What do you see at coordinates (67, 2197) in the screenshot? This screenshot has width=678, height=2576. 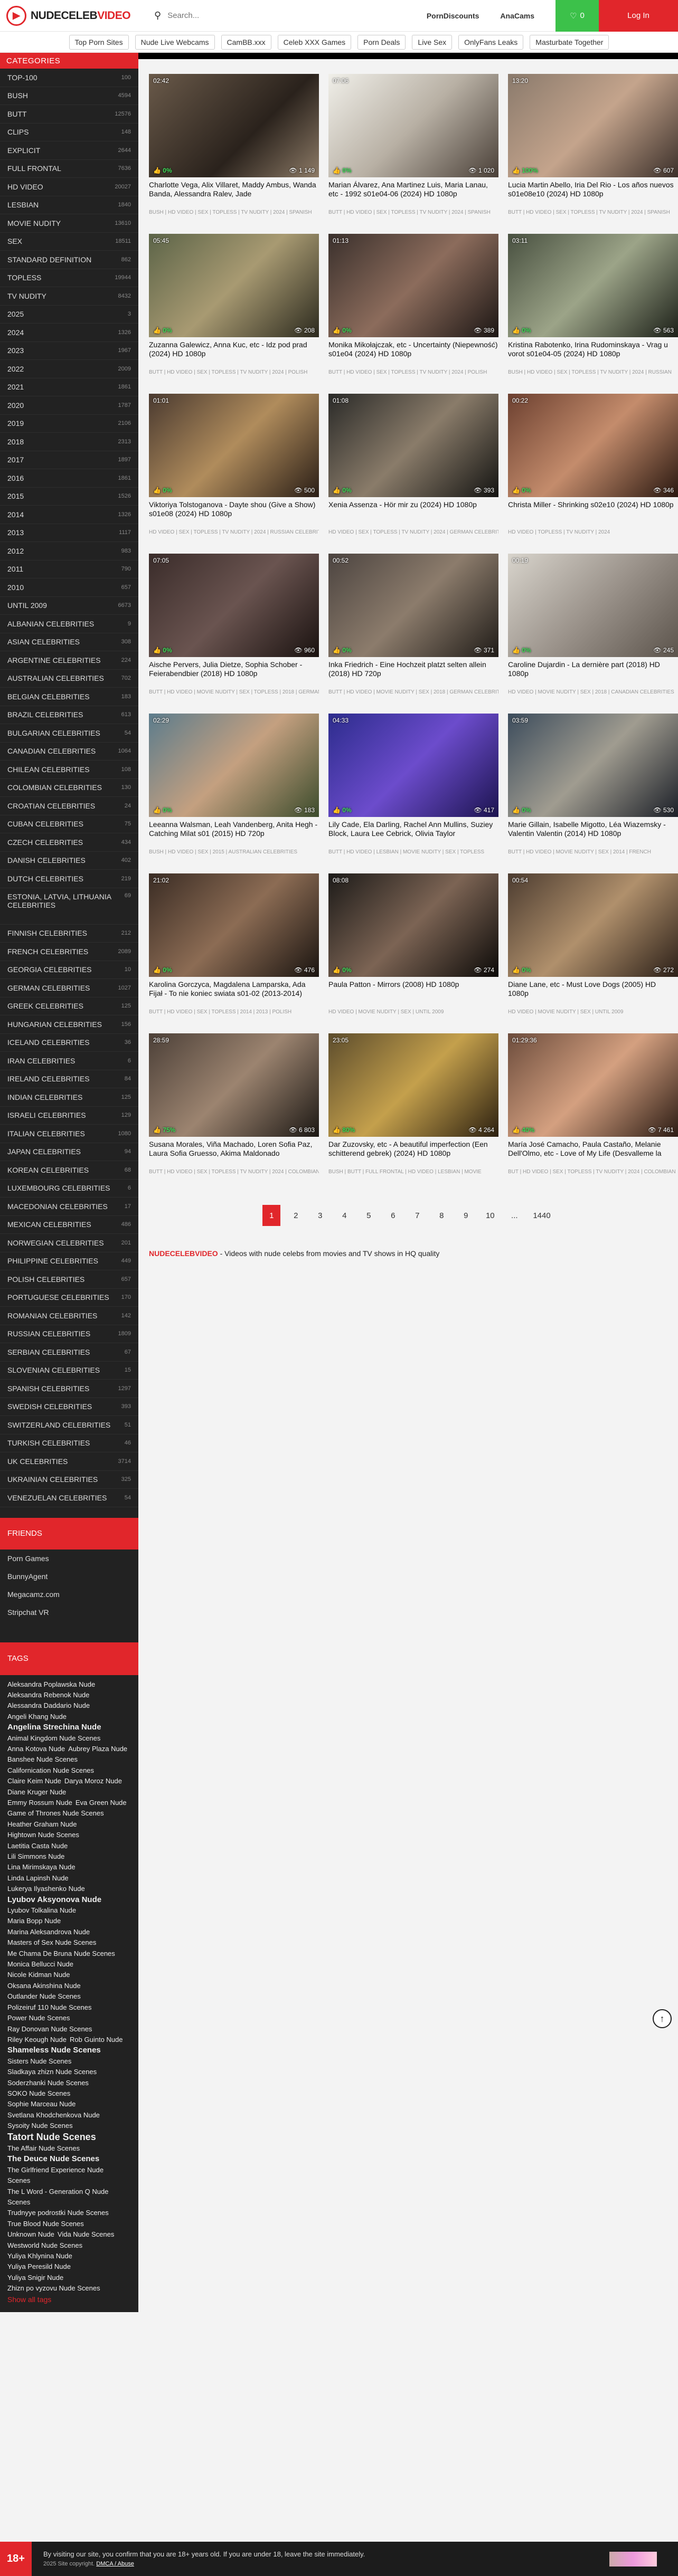 I see `tag-link: The L Word - Generation Q Nude Scenes` at bounding box center [67, 2197].